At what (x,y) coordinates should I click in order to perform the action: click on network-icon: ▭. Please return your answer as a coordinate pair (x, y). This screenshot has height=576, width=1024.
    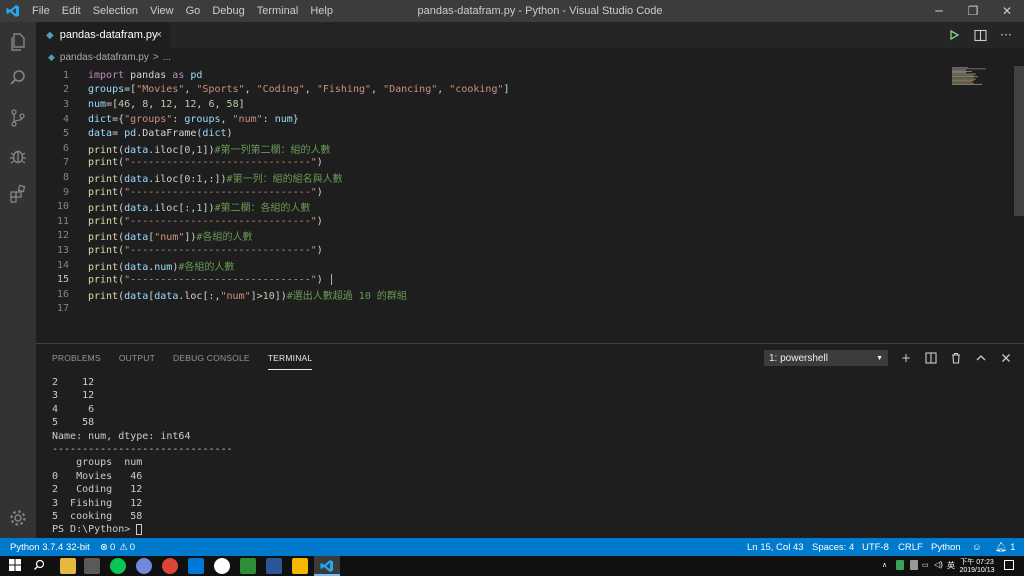
    Looking at the image, I should click on (925, 565).